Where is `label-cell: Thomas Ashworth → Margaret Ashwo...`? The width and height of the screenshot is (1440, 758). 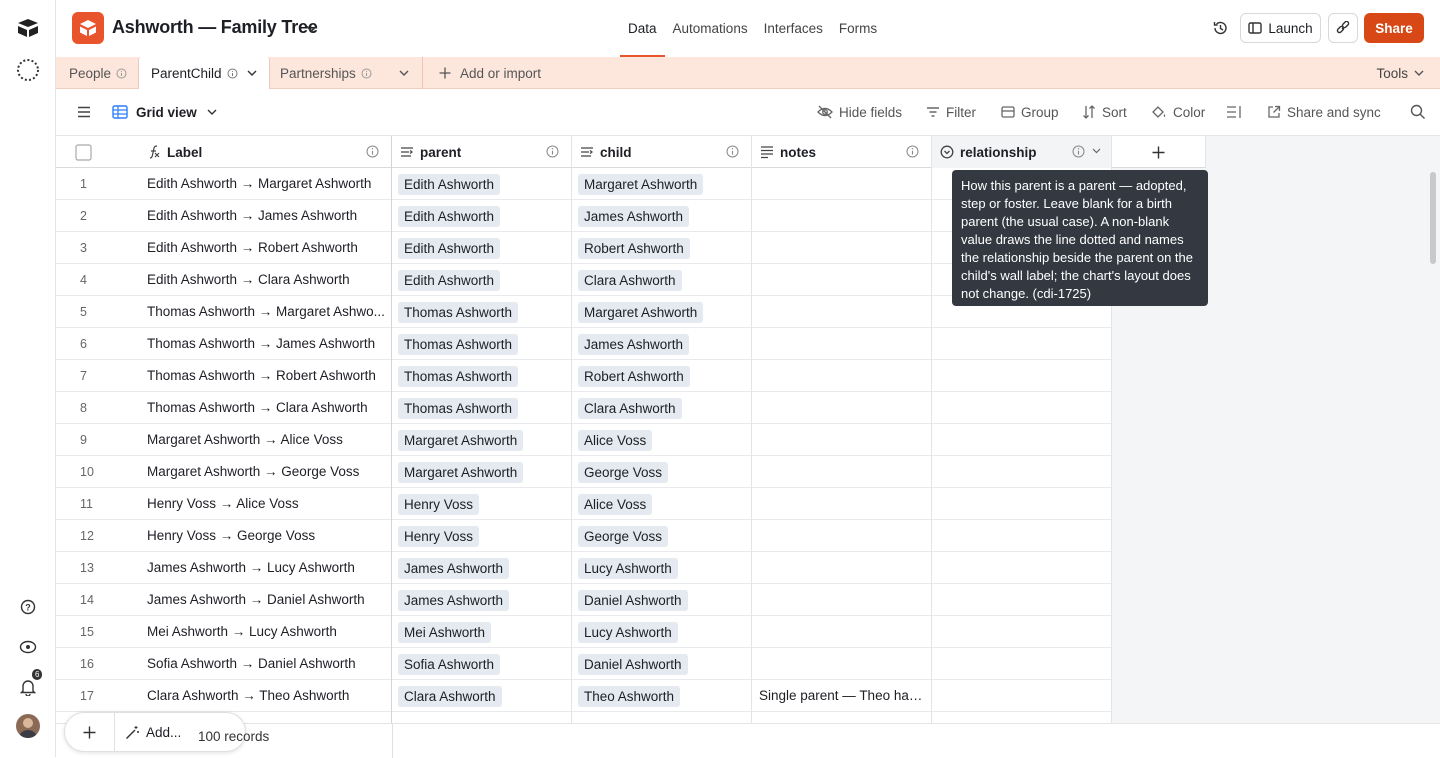
label-cell: Thomas Ashworth → Margaret Ashwo... is located at coordinates (267, 312).